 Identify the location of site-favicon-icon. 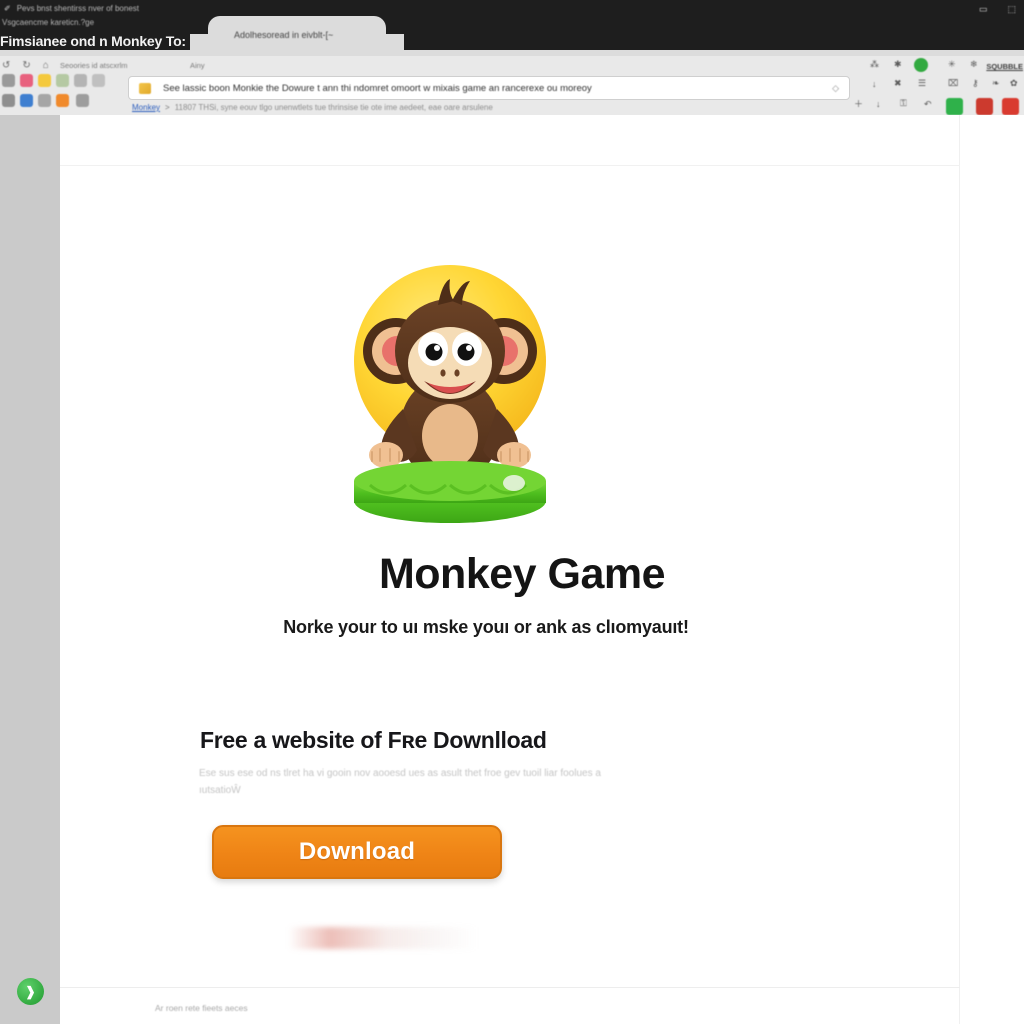
(145, 88).